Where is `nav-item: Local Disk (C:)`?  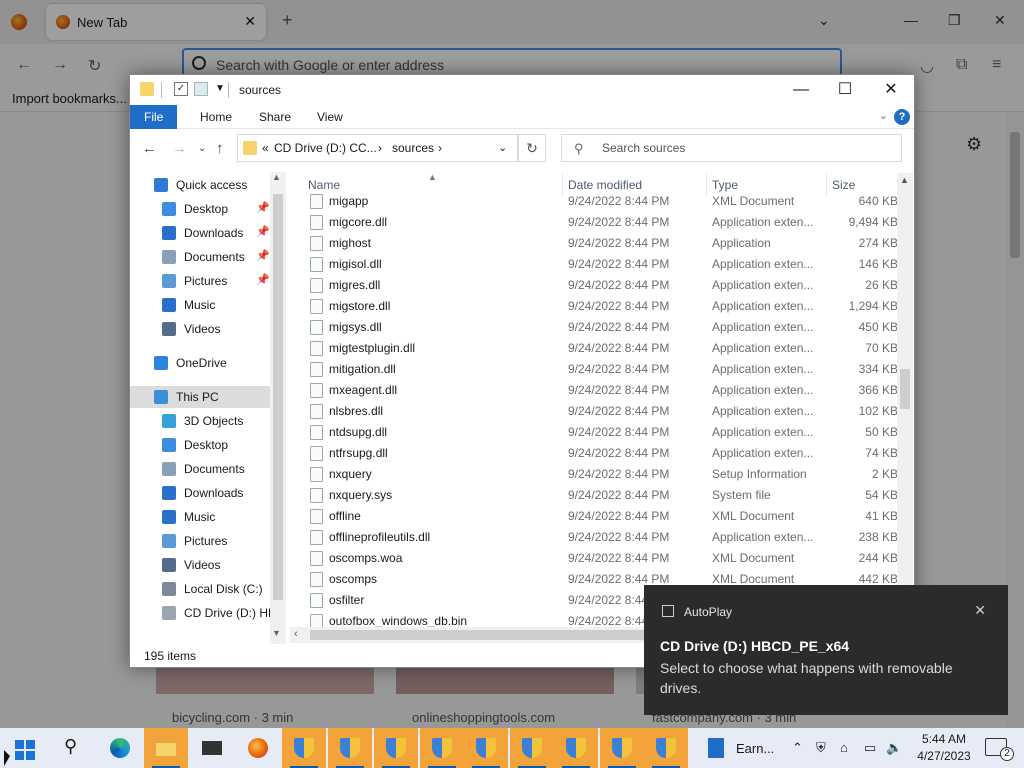
nav-item: Local Disk (C:) is located at coordinates (200, 589).